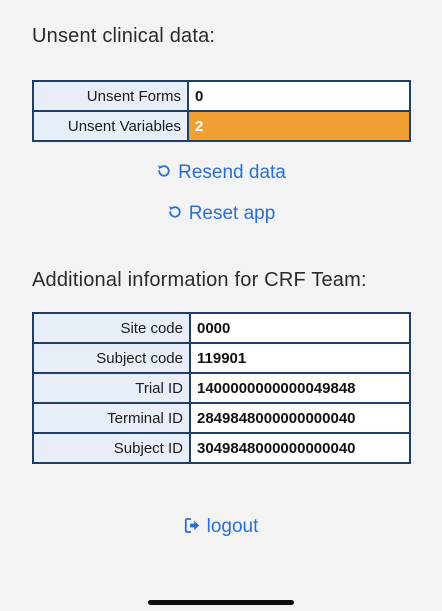  I want to click on logout-button: logout, so click(221, 527).